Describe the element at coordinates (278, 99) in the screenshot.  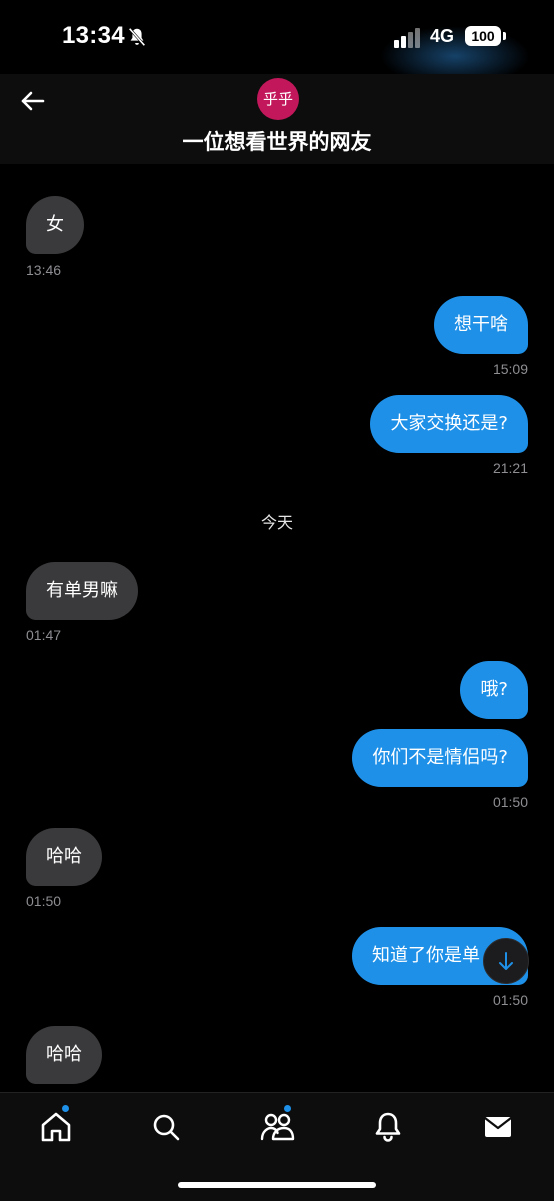
I see `contact-avatar: 乎乎` at that location.